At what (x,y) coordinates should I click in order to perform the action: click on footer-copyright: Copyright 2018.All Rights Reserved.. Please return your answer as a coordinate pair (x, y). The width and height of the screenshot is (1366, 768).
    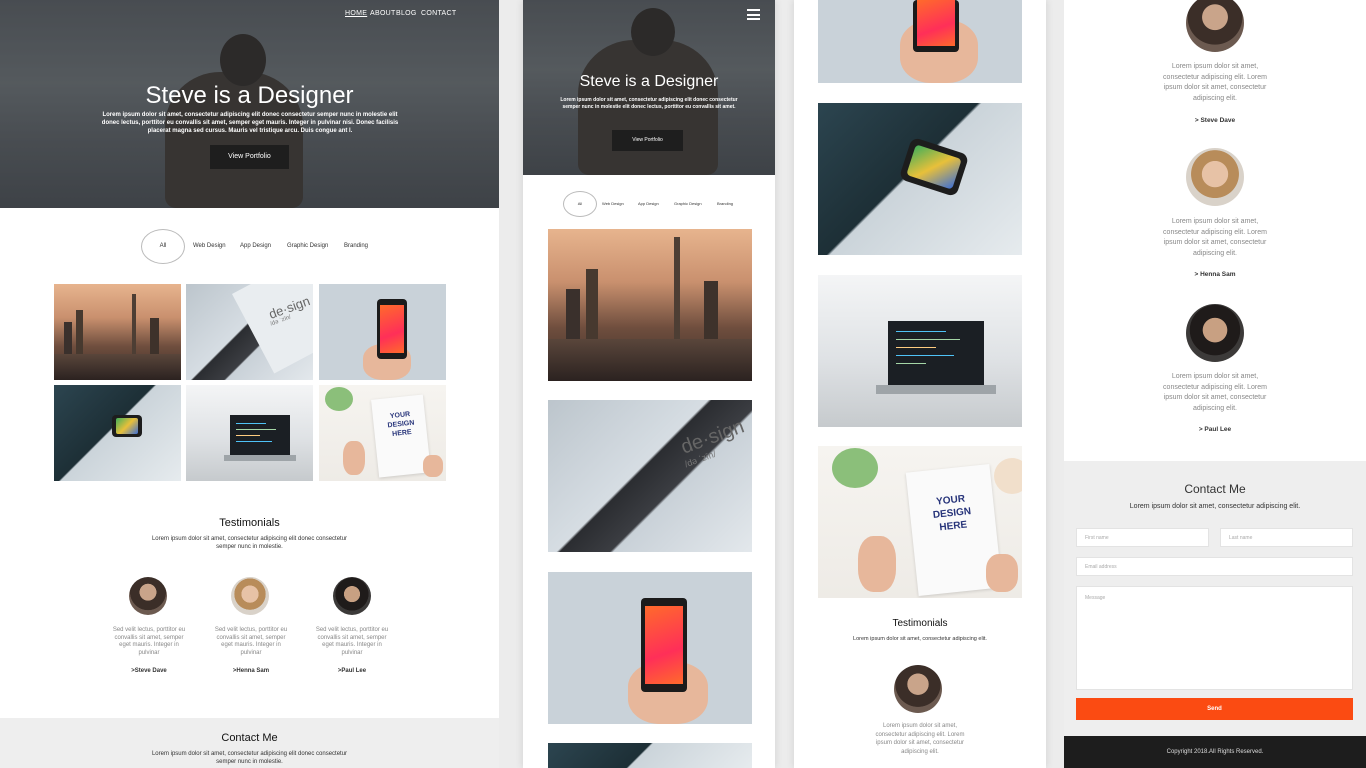
    Looking at the image, I should click on (1215, 752).